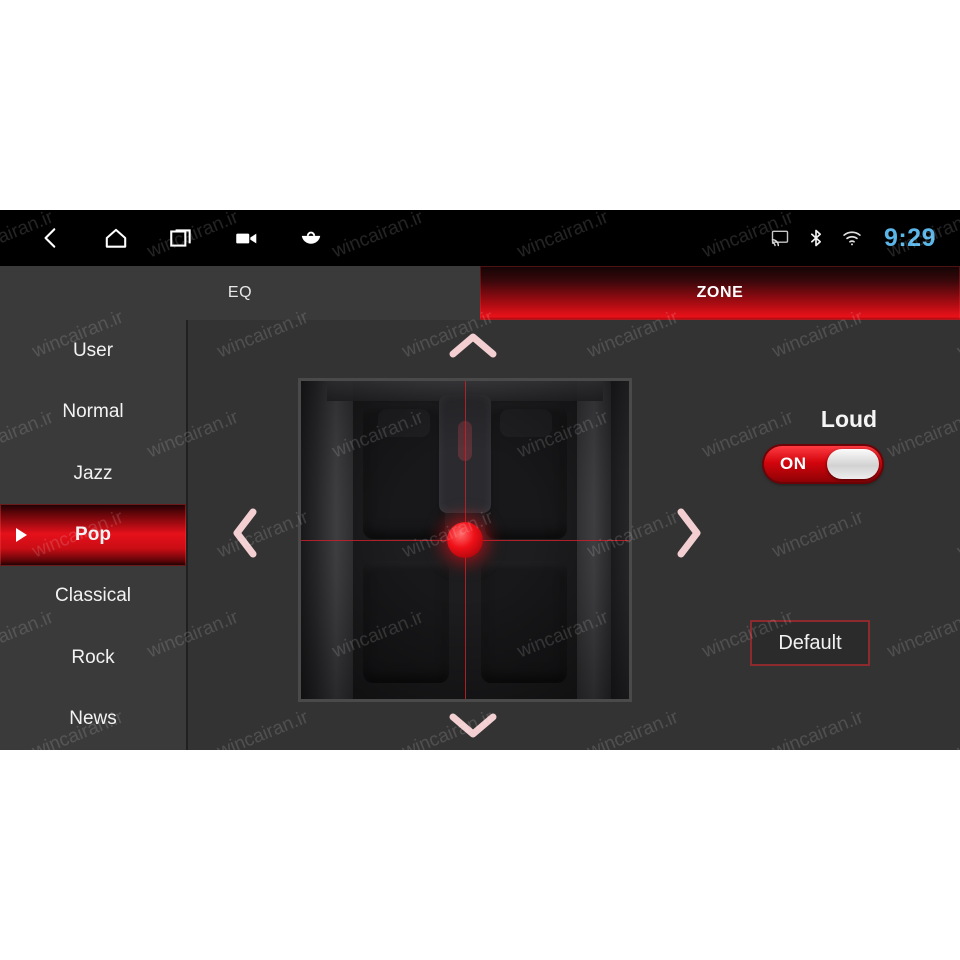 The image size is (960, 960). Describe the element at coordinates (311, 238) in the screenshot. I see `bag-icon` at that location.